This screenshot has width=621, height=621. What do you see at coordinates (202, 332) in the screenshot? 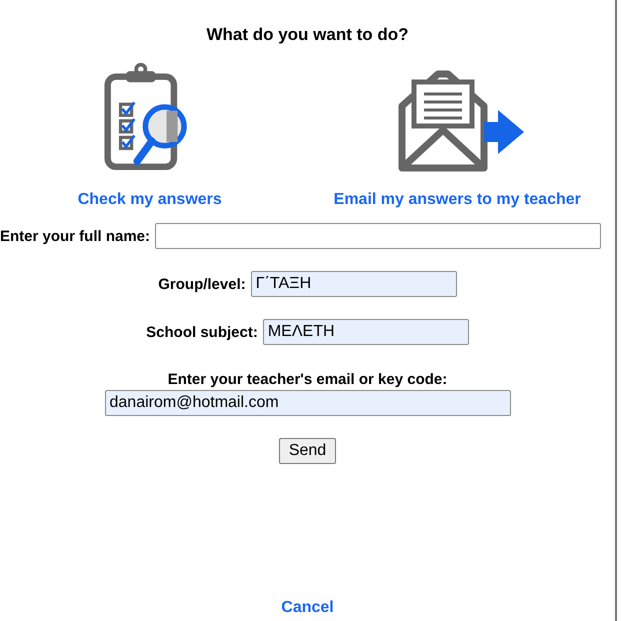
I see `field-label: School subject:` at bounding box center [202, 332].